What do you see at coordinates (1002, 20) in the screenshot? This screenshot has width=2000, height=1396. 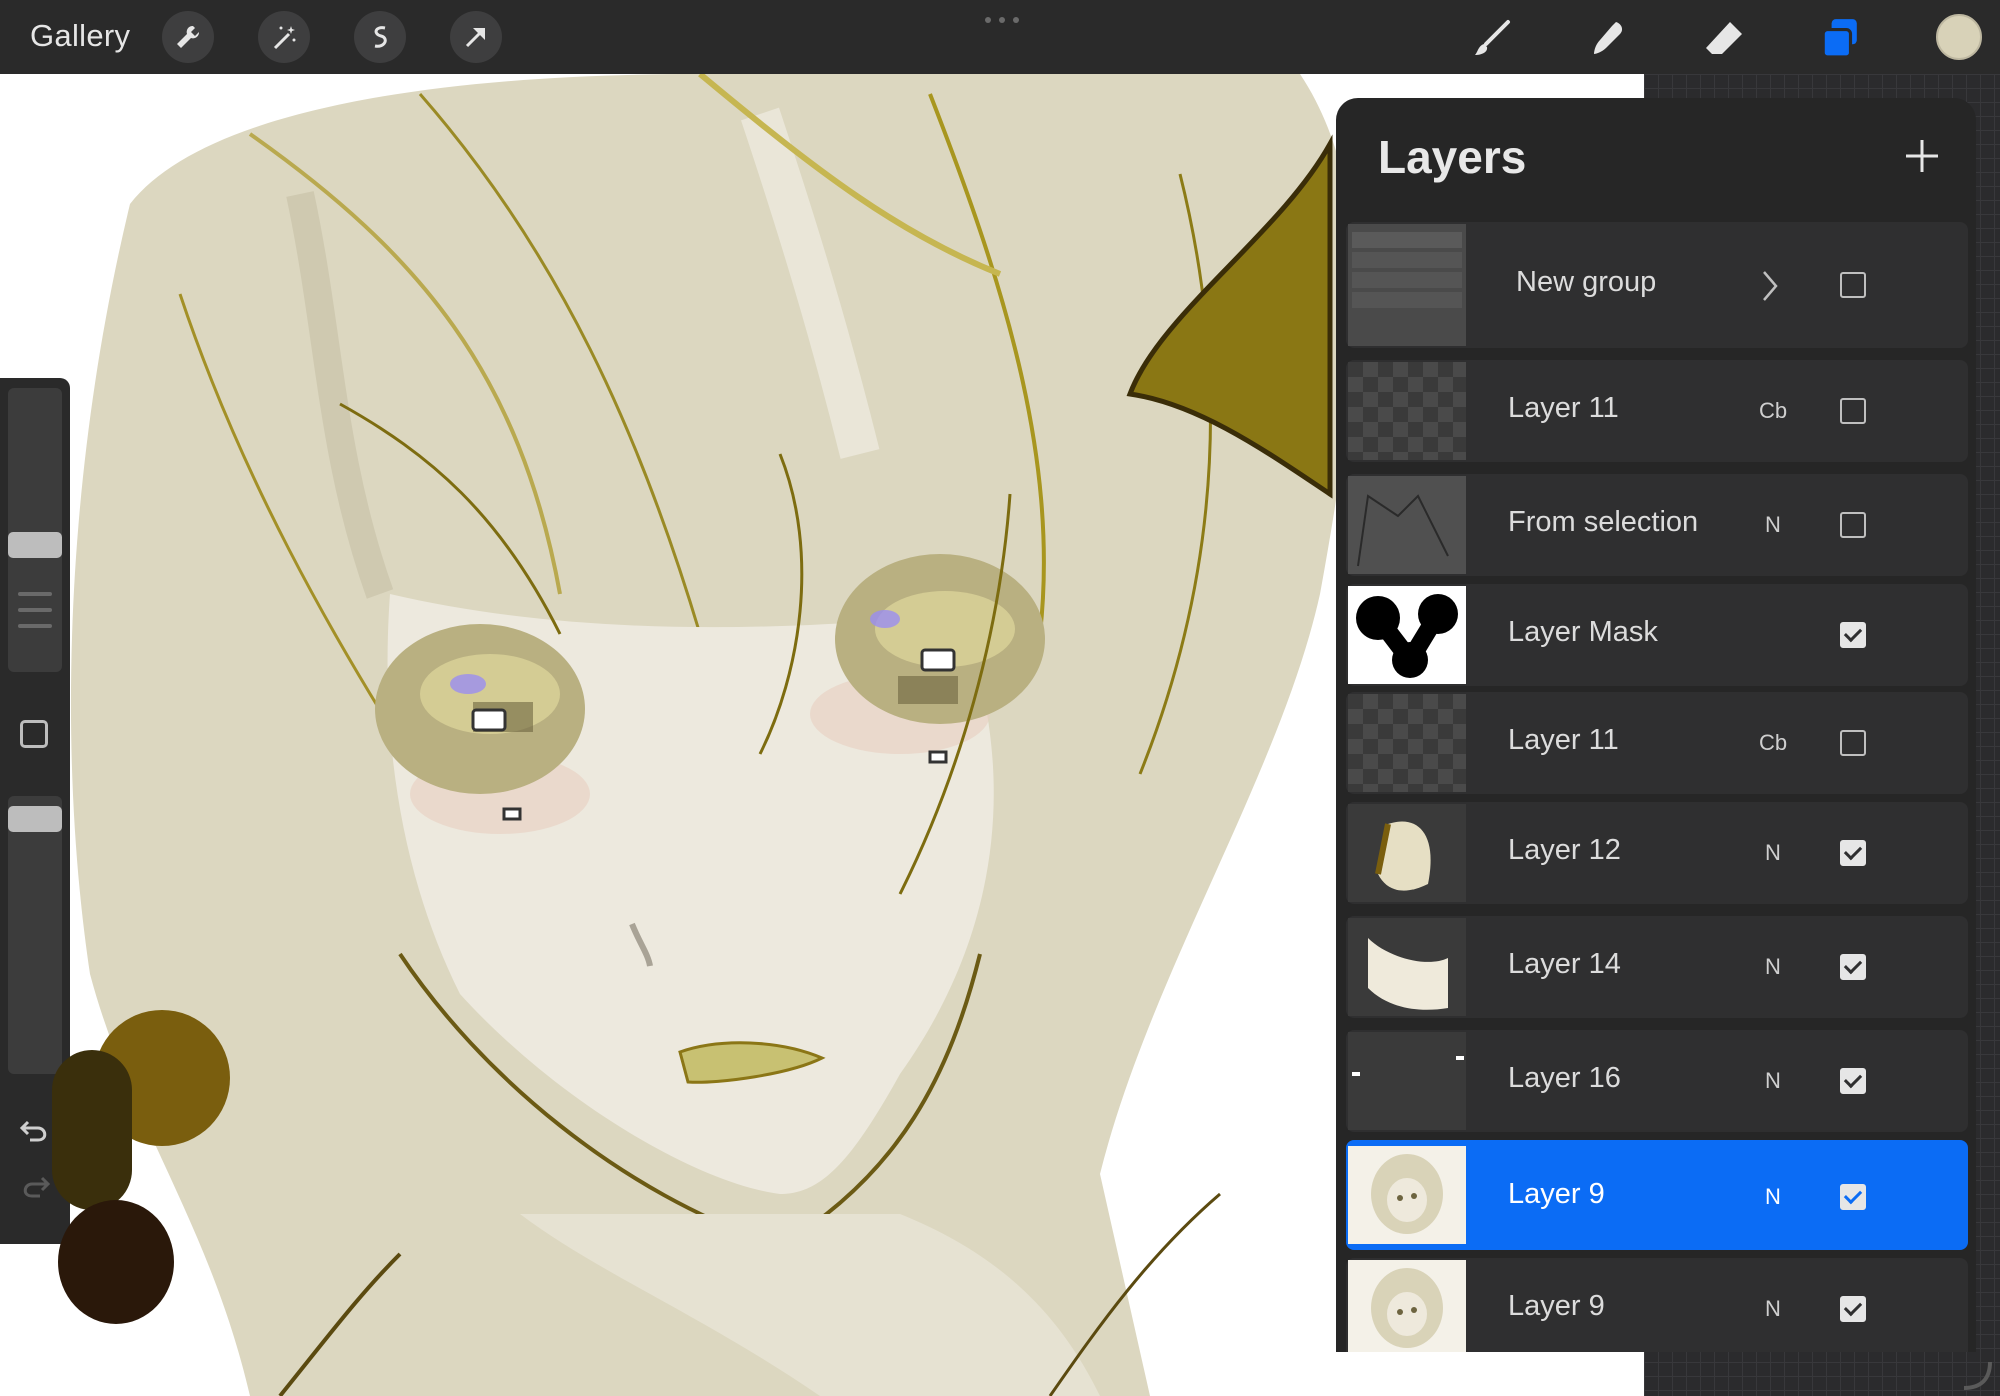 I see `drag-handle-icon` at bounding box center [1002, 20].